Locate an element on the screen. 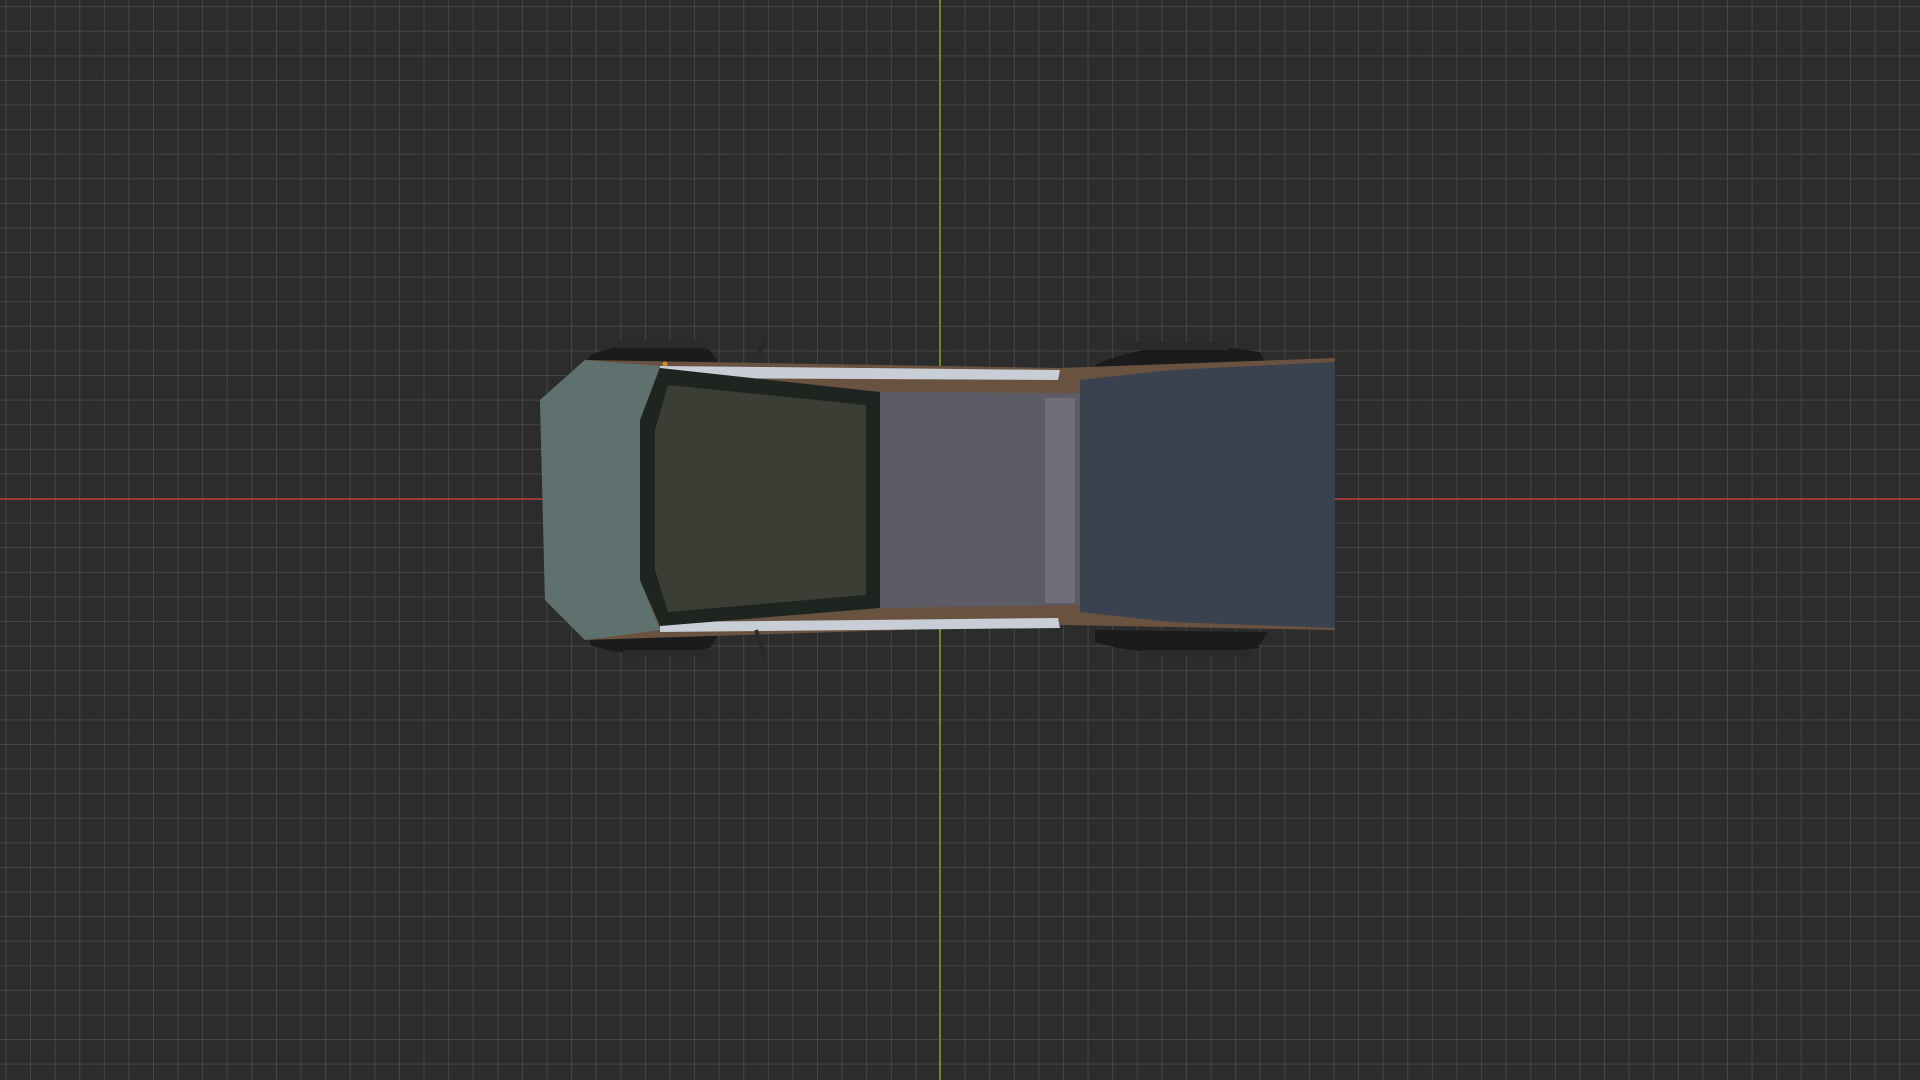 Image resolution: width=1920 pixels, height=1080 pixels. mirror-right is located at coordinates (761, 645).